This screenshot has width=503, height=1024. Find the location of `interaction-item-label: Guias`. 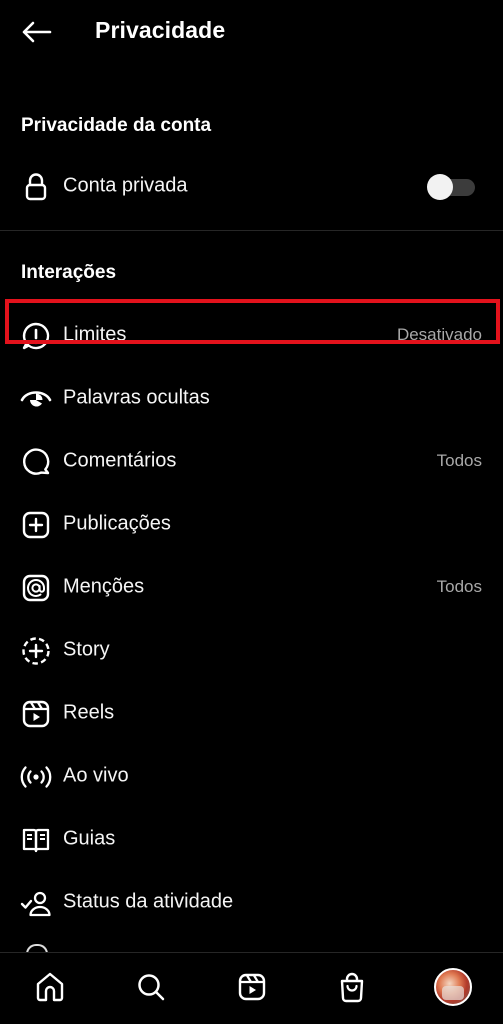

interaction-item-label: Guias is located at coordinates (89, 838).